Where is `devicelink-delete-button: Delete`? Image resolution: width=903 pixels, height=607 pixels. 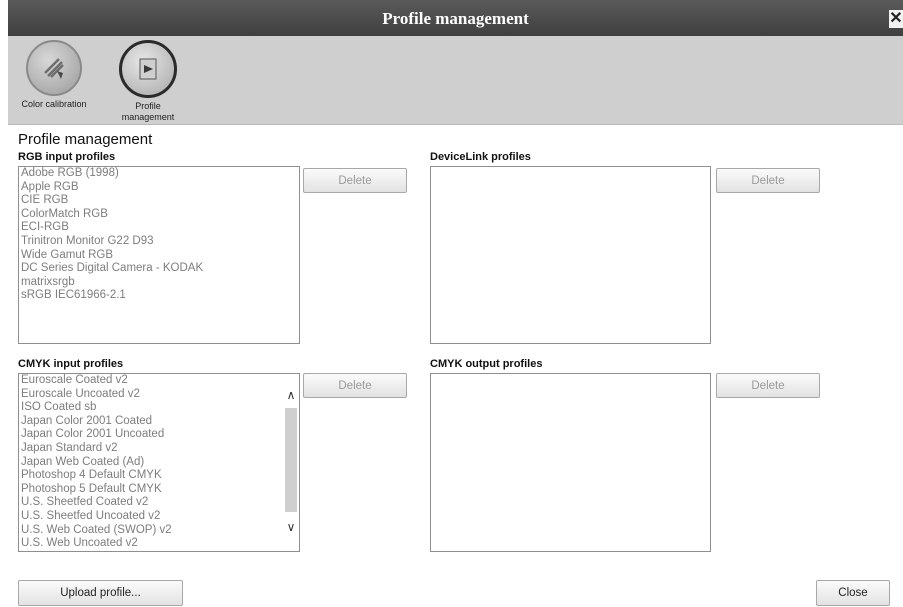
devicelink-delete-button: Delete is located at coordinates (768, 180).